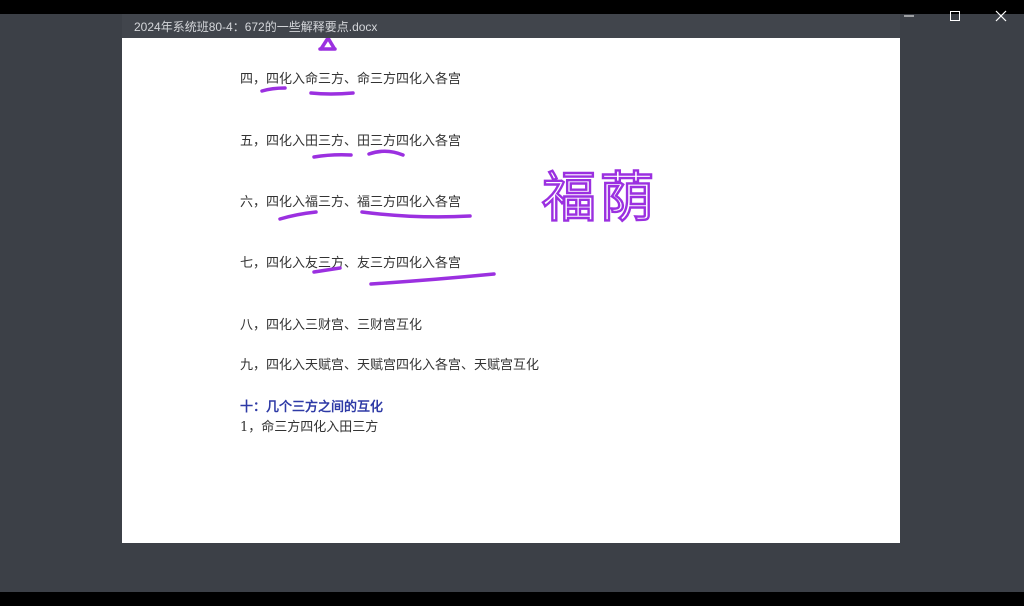  What do you see at coordinates (327, 44) in the screenshot?
I see `arrow-mark` at bounding box center [327, 44].